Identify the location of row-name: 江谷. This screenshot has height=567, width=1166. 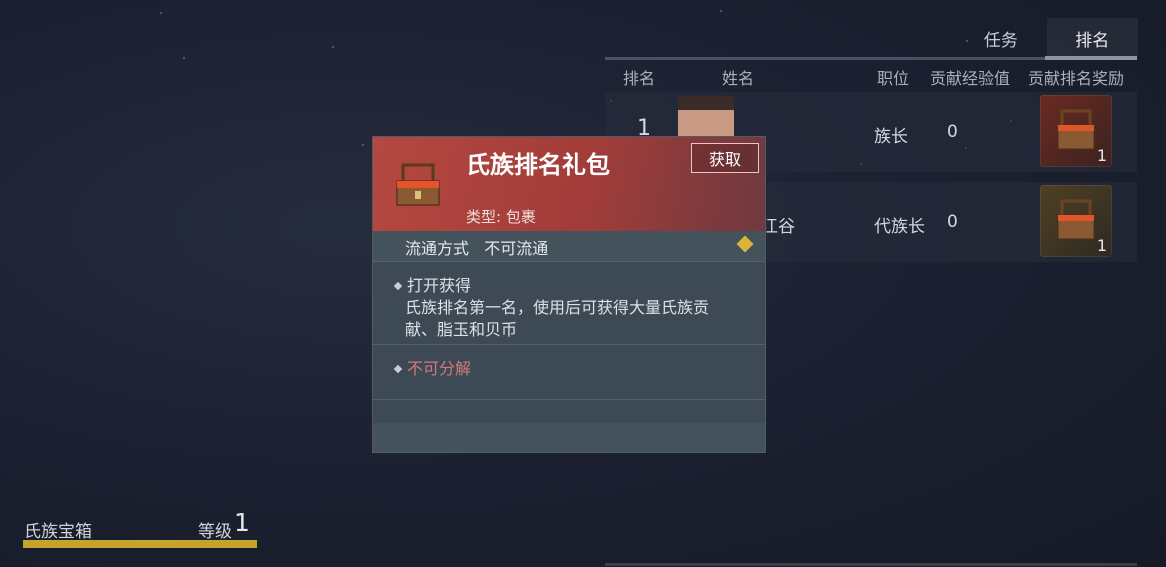
(778, 227).